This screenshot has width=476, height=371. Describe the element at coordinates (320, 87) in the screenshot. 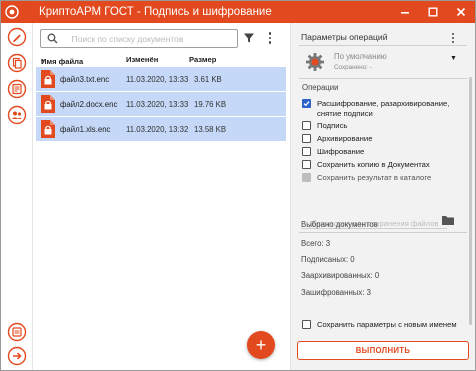

I see `operations-title: Операции` at that location.